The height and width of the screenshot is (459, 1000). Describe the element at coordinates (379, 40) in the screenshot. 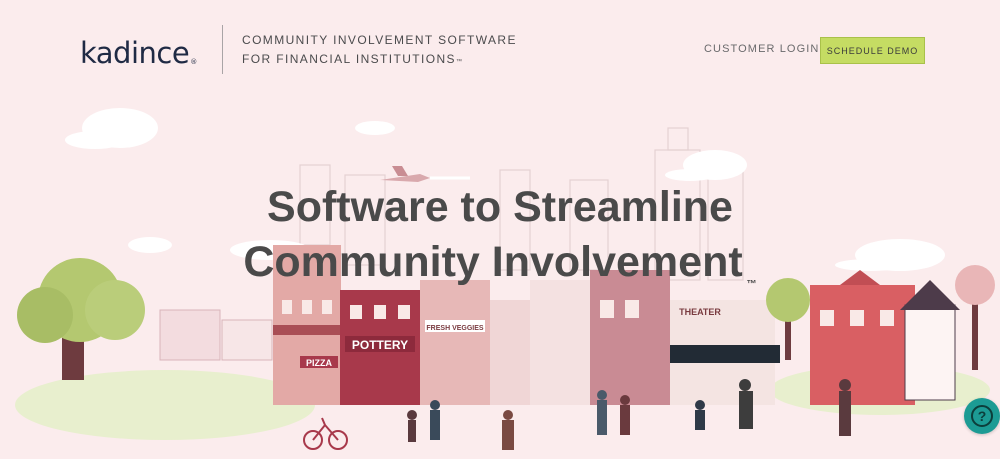

I see `tagline-line-1: COMMUNITY INVOLVEMENT SOFTWARE` at that location.